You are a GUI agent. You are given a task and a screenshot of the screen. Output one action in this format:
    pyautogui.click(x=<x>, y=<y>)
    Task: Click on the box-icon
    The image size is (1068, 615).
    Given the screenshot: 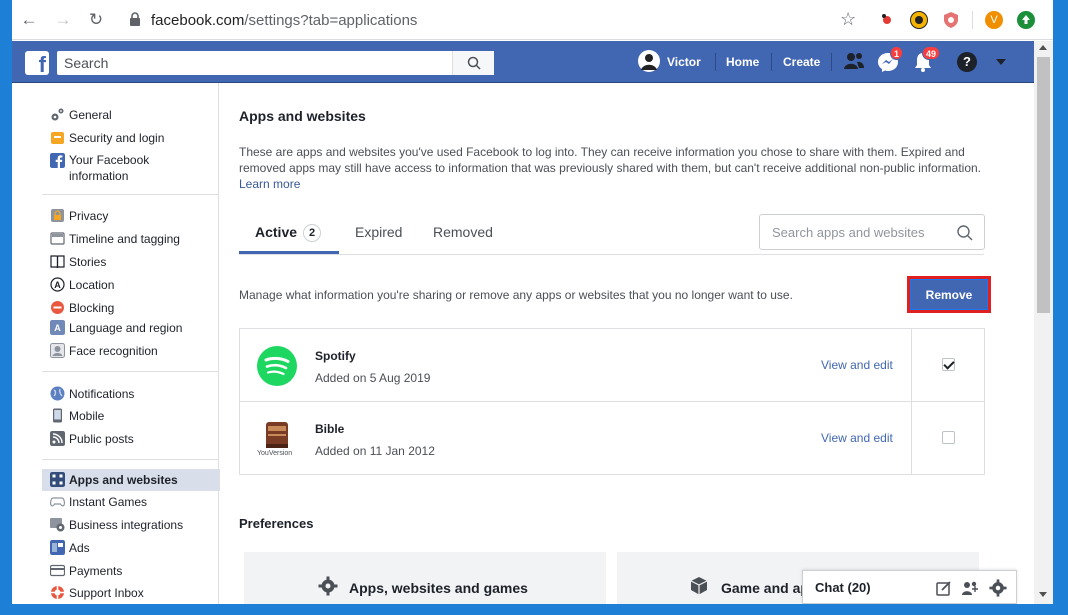 What is the action you would take?
    pyautogui.click(x=699, y=586)
    